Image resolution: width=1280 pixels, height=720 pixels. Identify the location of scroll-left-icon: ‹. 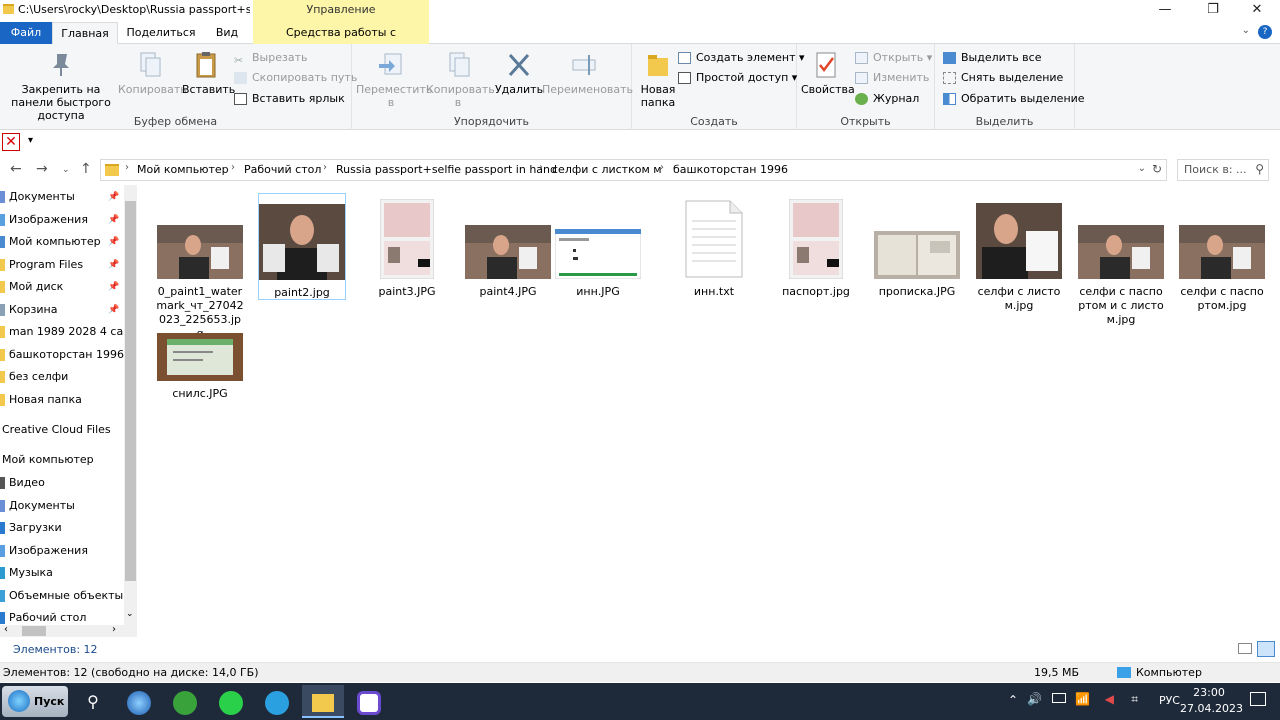
(6, 629).